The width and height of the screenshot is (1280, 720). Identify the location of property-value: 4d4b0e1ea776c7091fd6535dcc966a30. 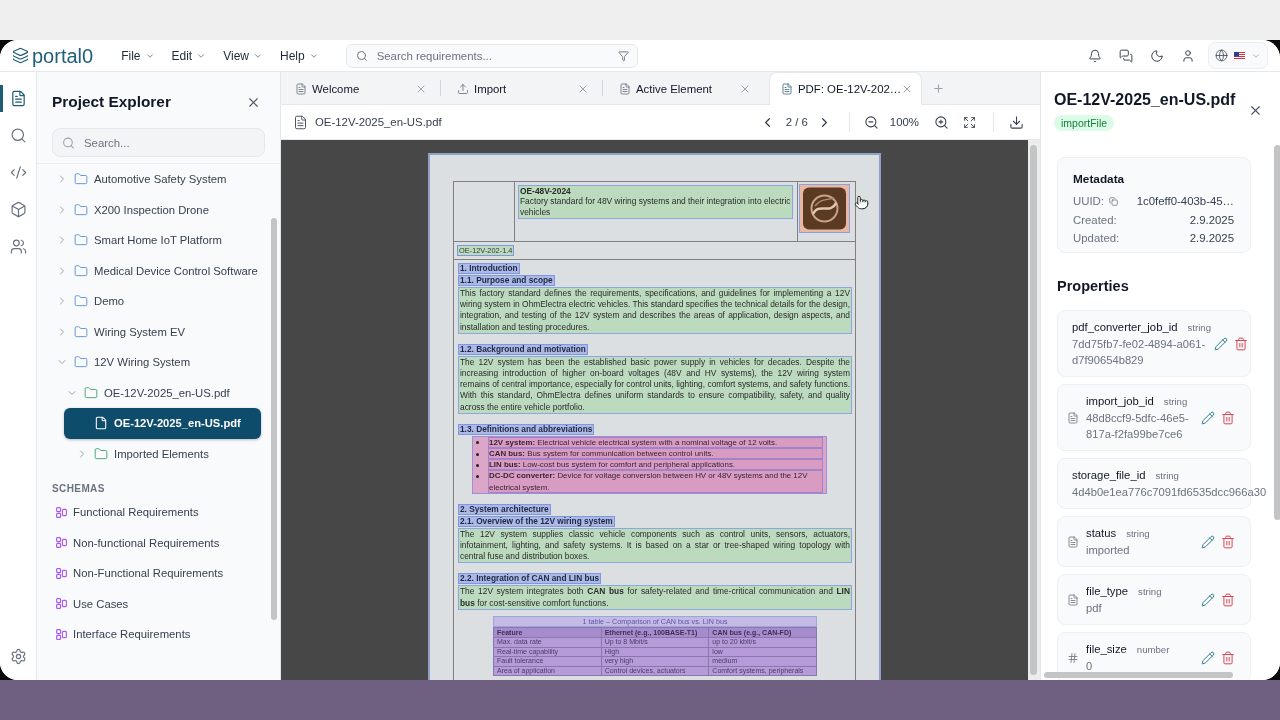
(1169, 492).